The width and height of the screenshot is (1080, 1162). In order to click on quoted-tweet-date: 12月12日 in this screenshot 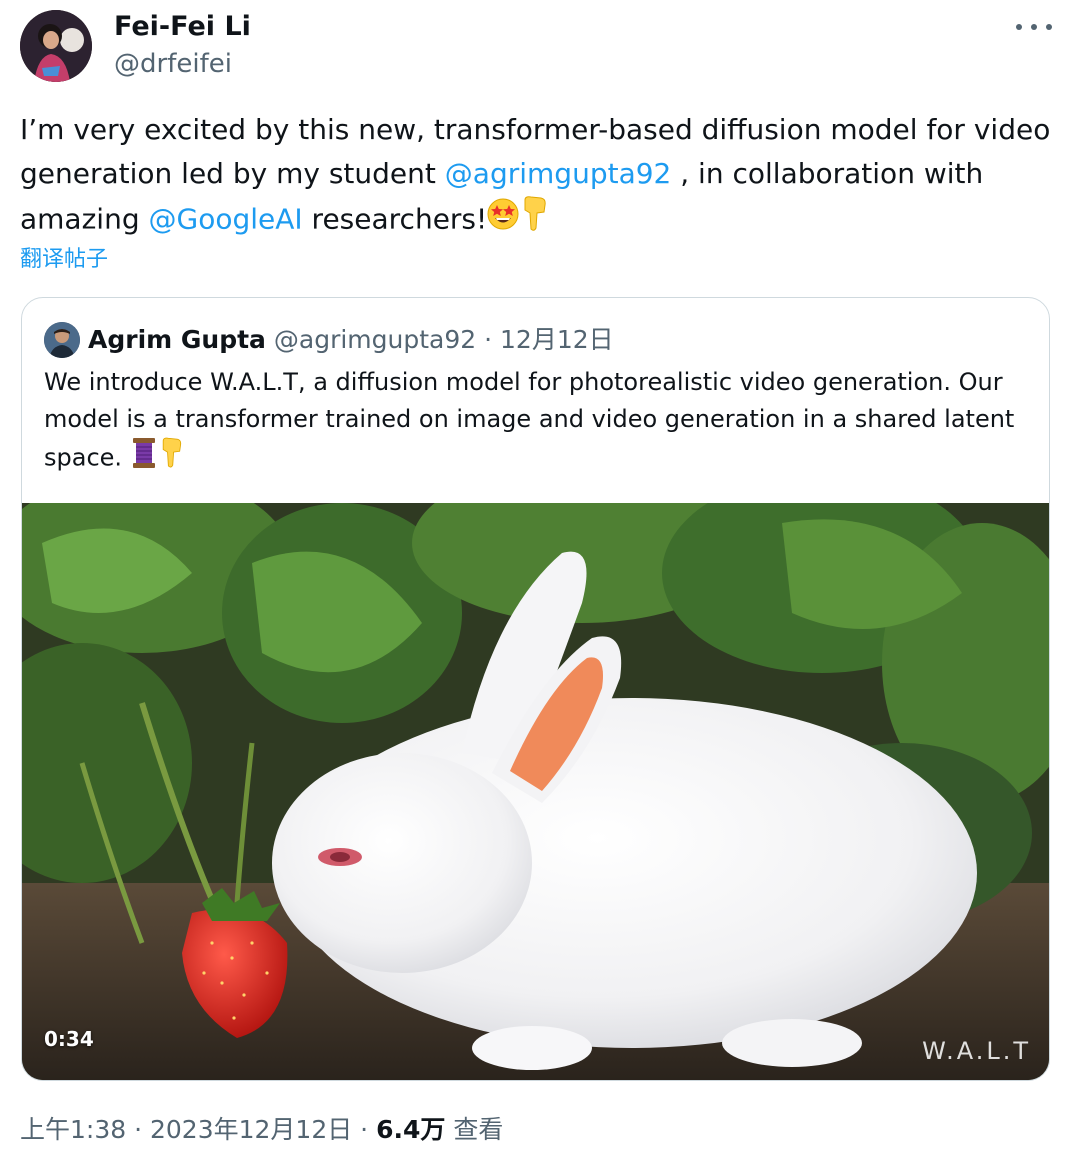, I will do `click(557, 339)`.